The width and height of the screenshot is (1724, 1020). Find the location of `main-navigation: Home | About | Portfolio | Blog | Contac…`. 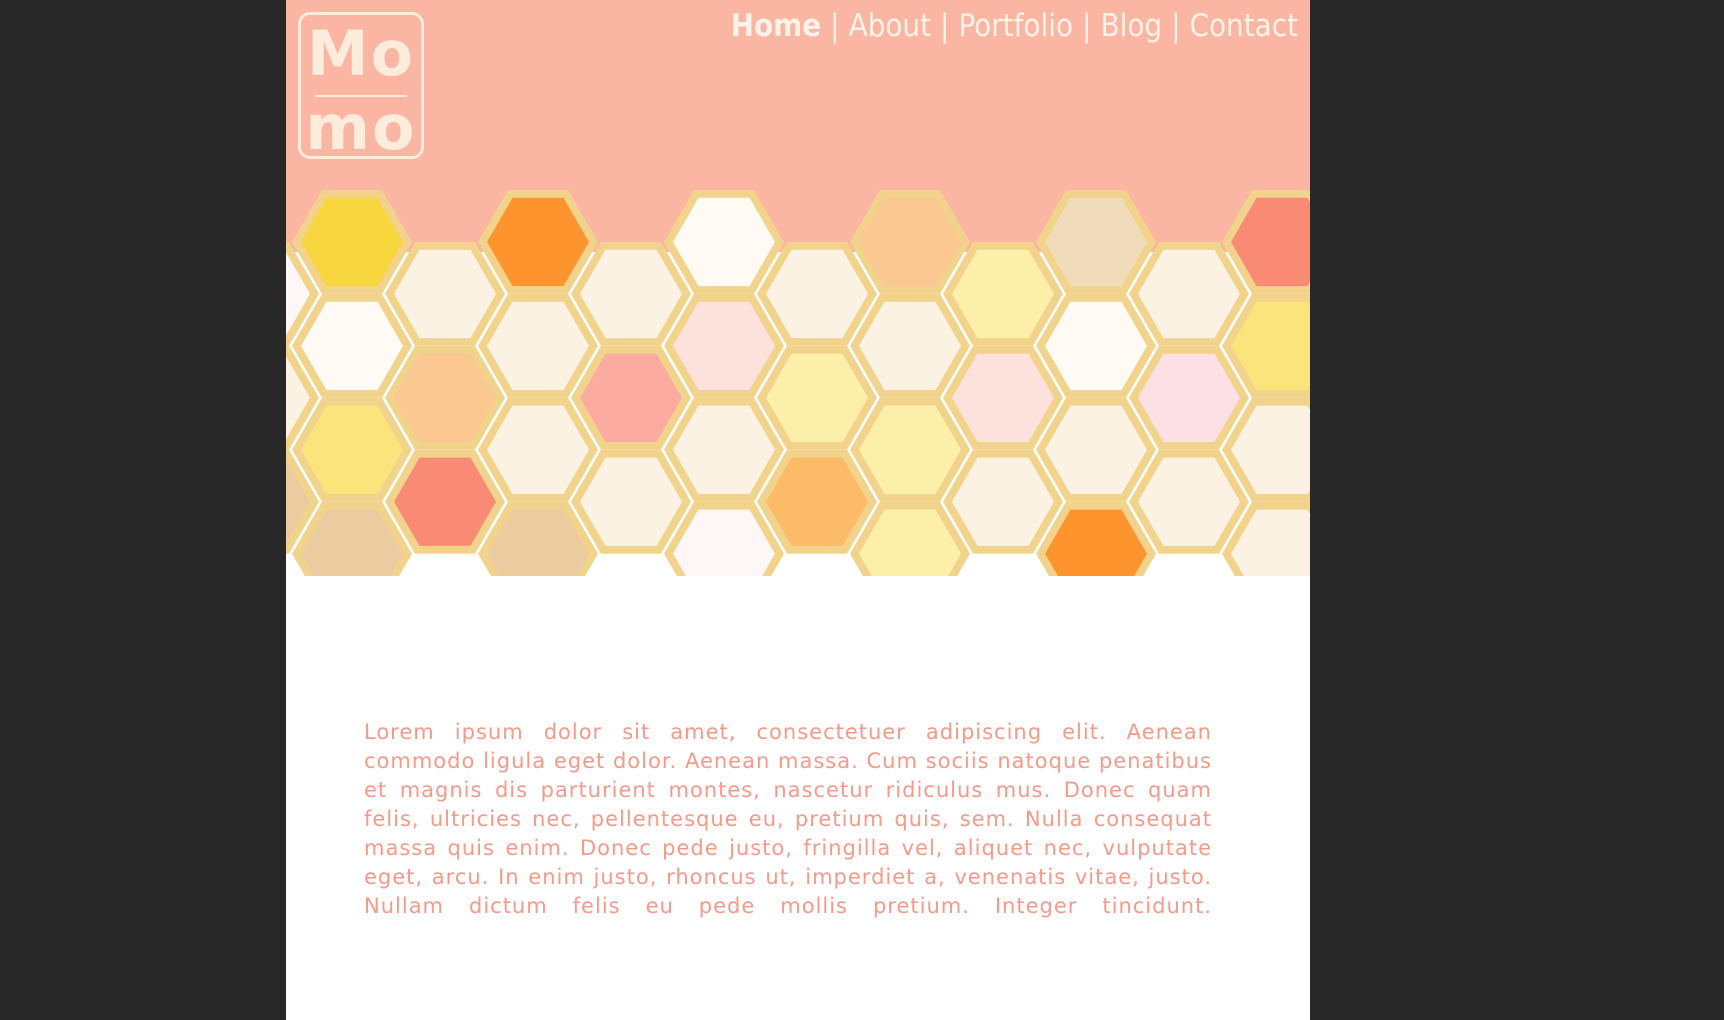

main-navigation: Home | About | Portfolio | Blog | Contac… is located at coordinates (1014, 26).